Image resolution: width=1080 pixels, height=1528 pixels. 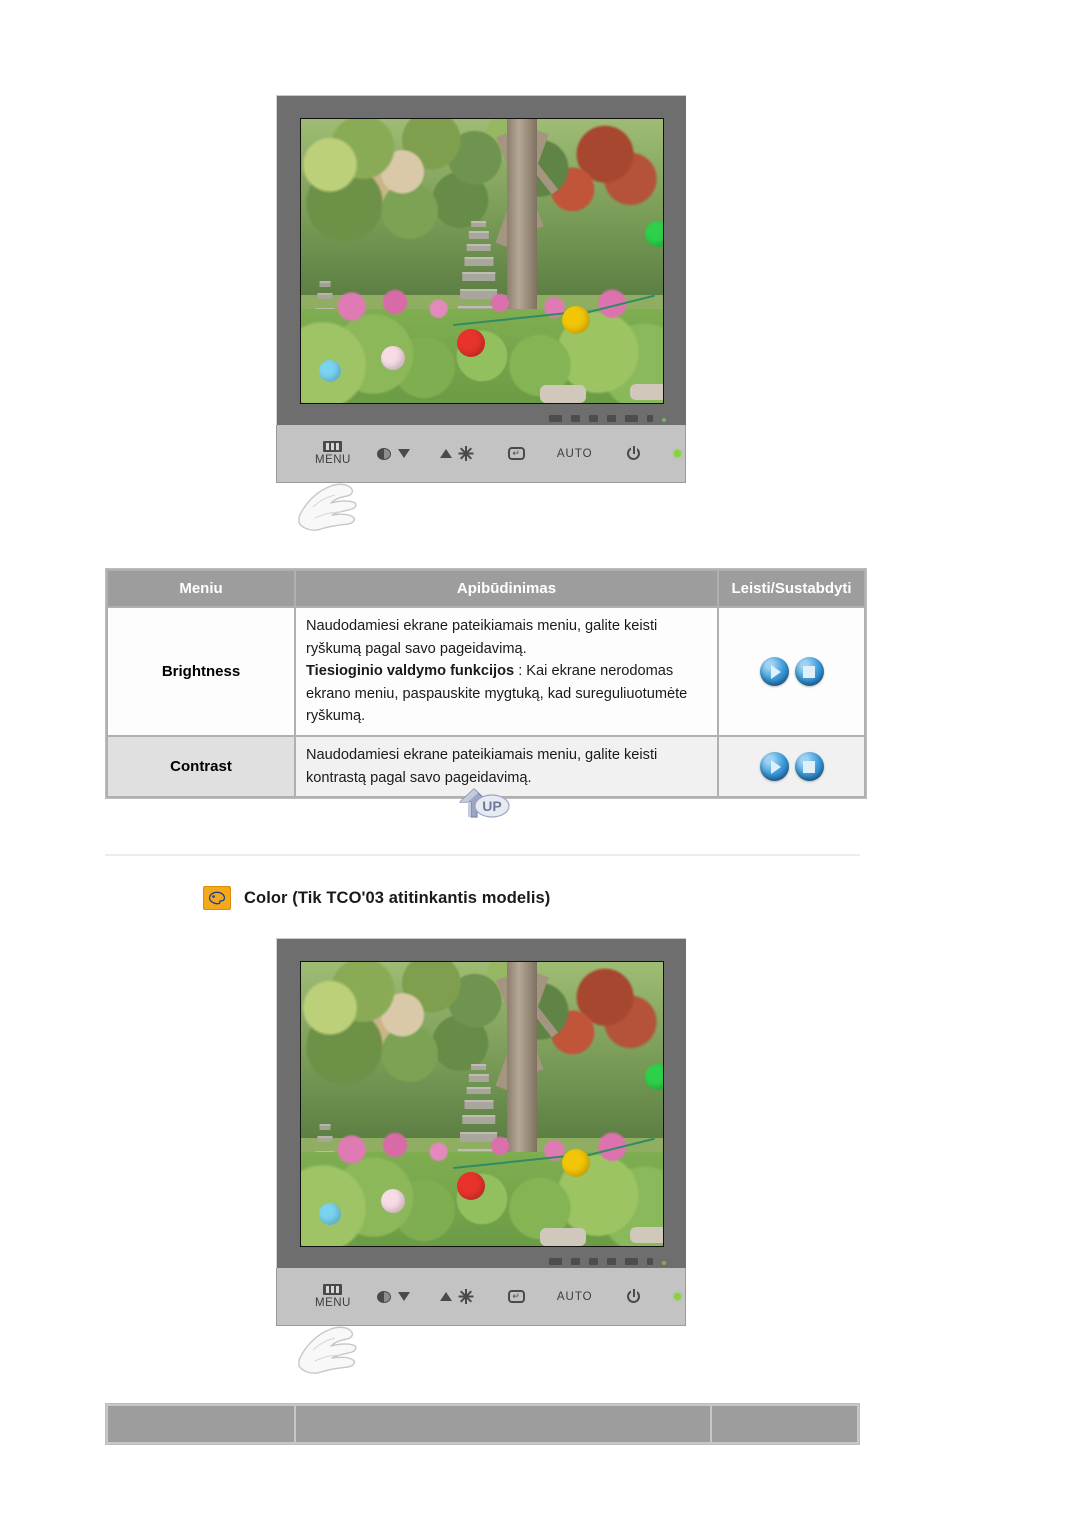 What do you see at coordinates (791, 672) in the screenshot?
I see `row-actions-brightness` at bounding box center [791, 672].